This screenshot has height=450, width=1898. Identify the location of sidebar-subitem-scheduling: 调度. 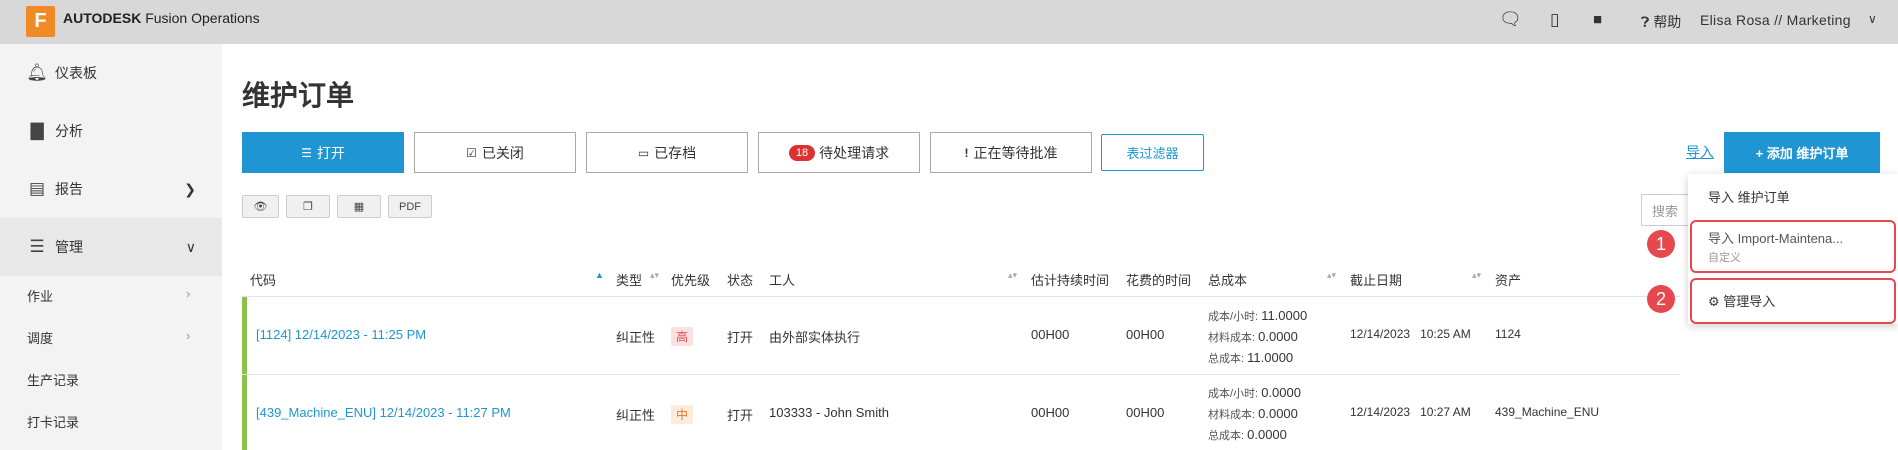
(40, 337).